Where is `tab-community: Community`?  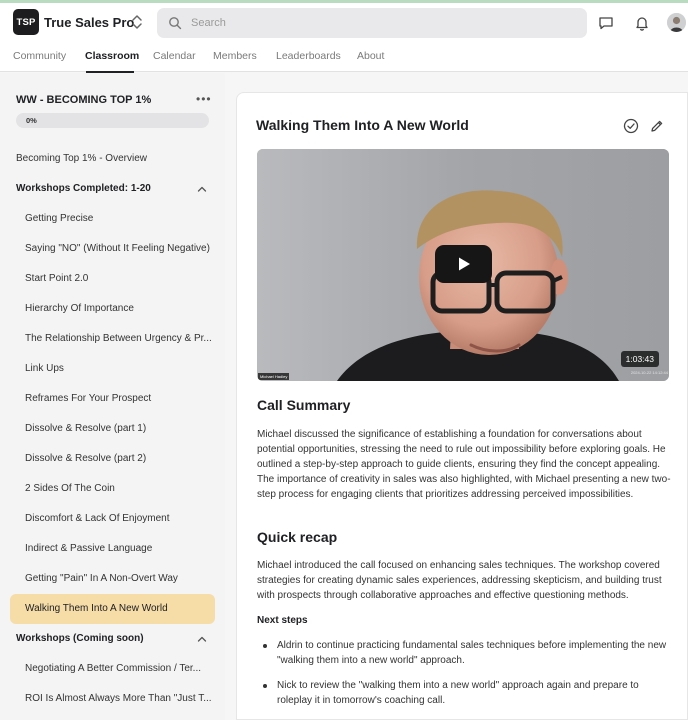
tab-community: Community is located at coordinates (39, 56).